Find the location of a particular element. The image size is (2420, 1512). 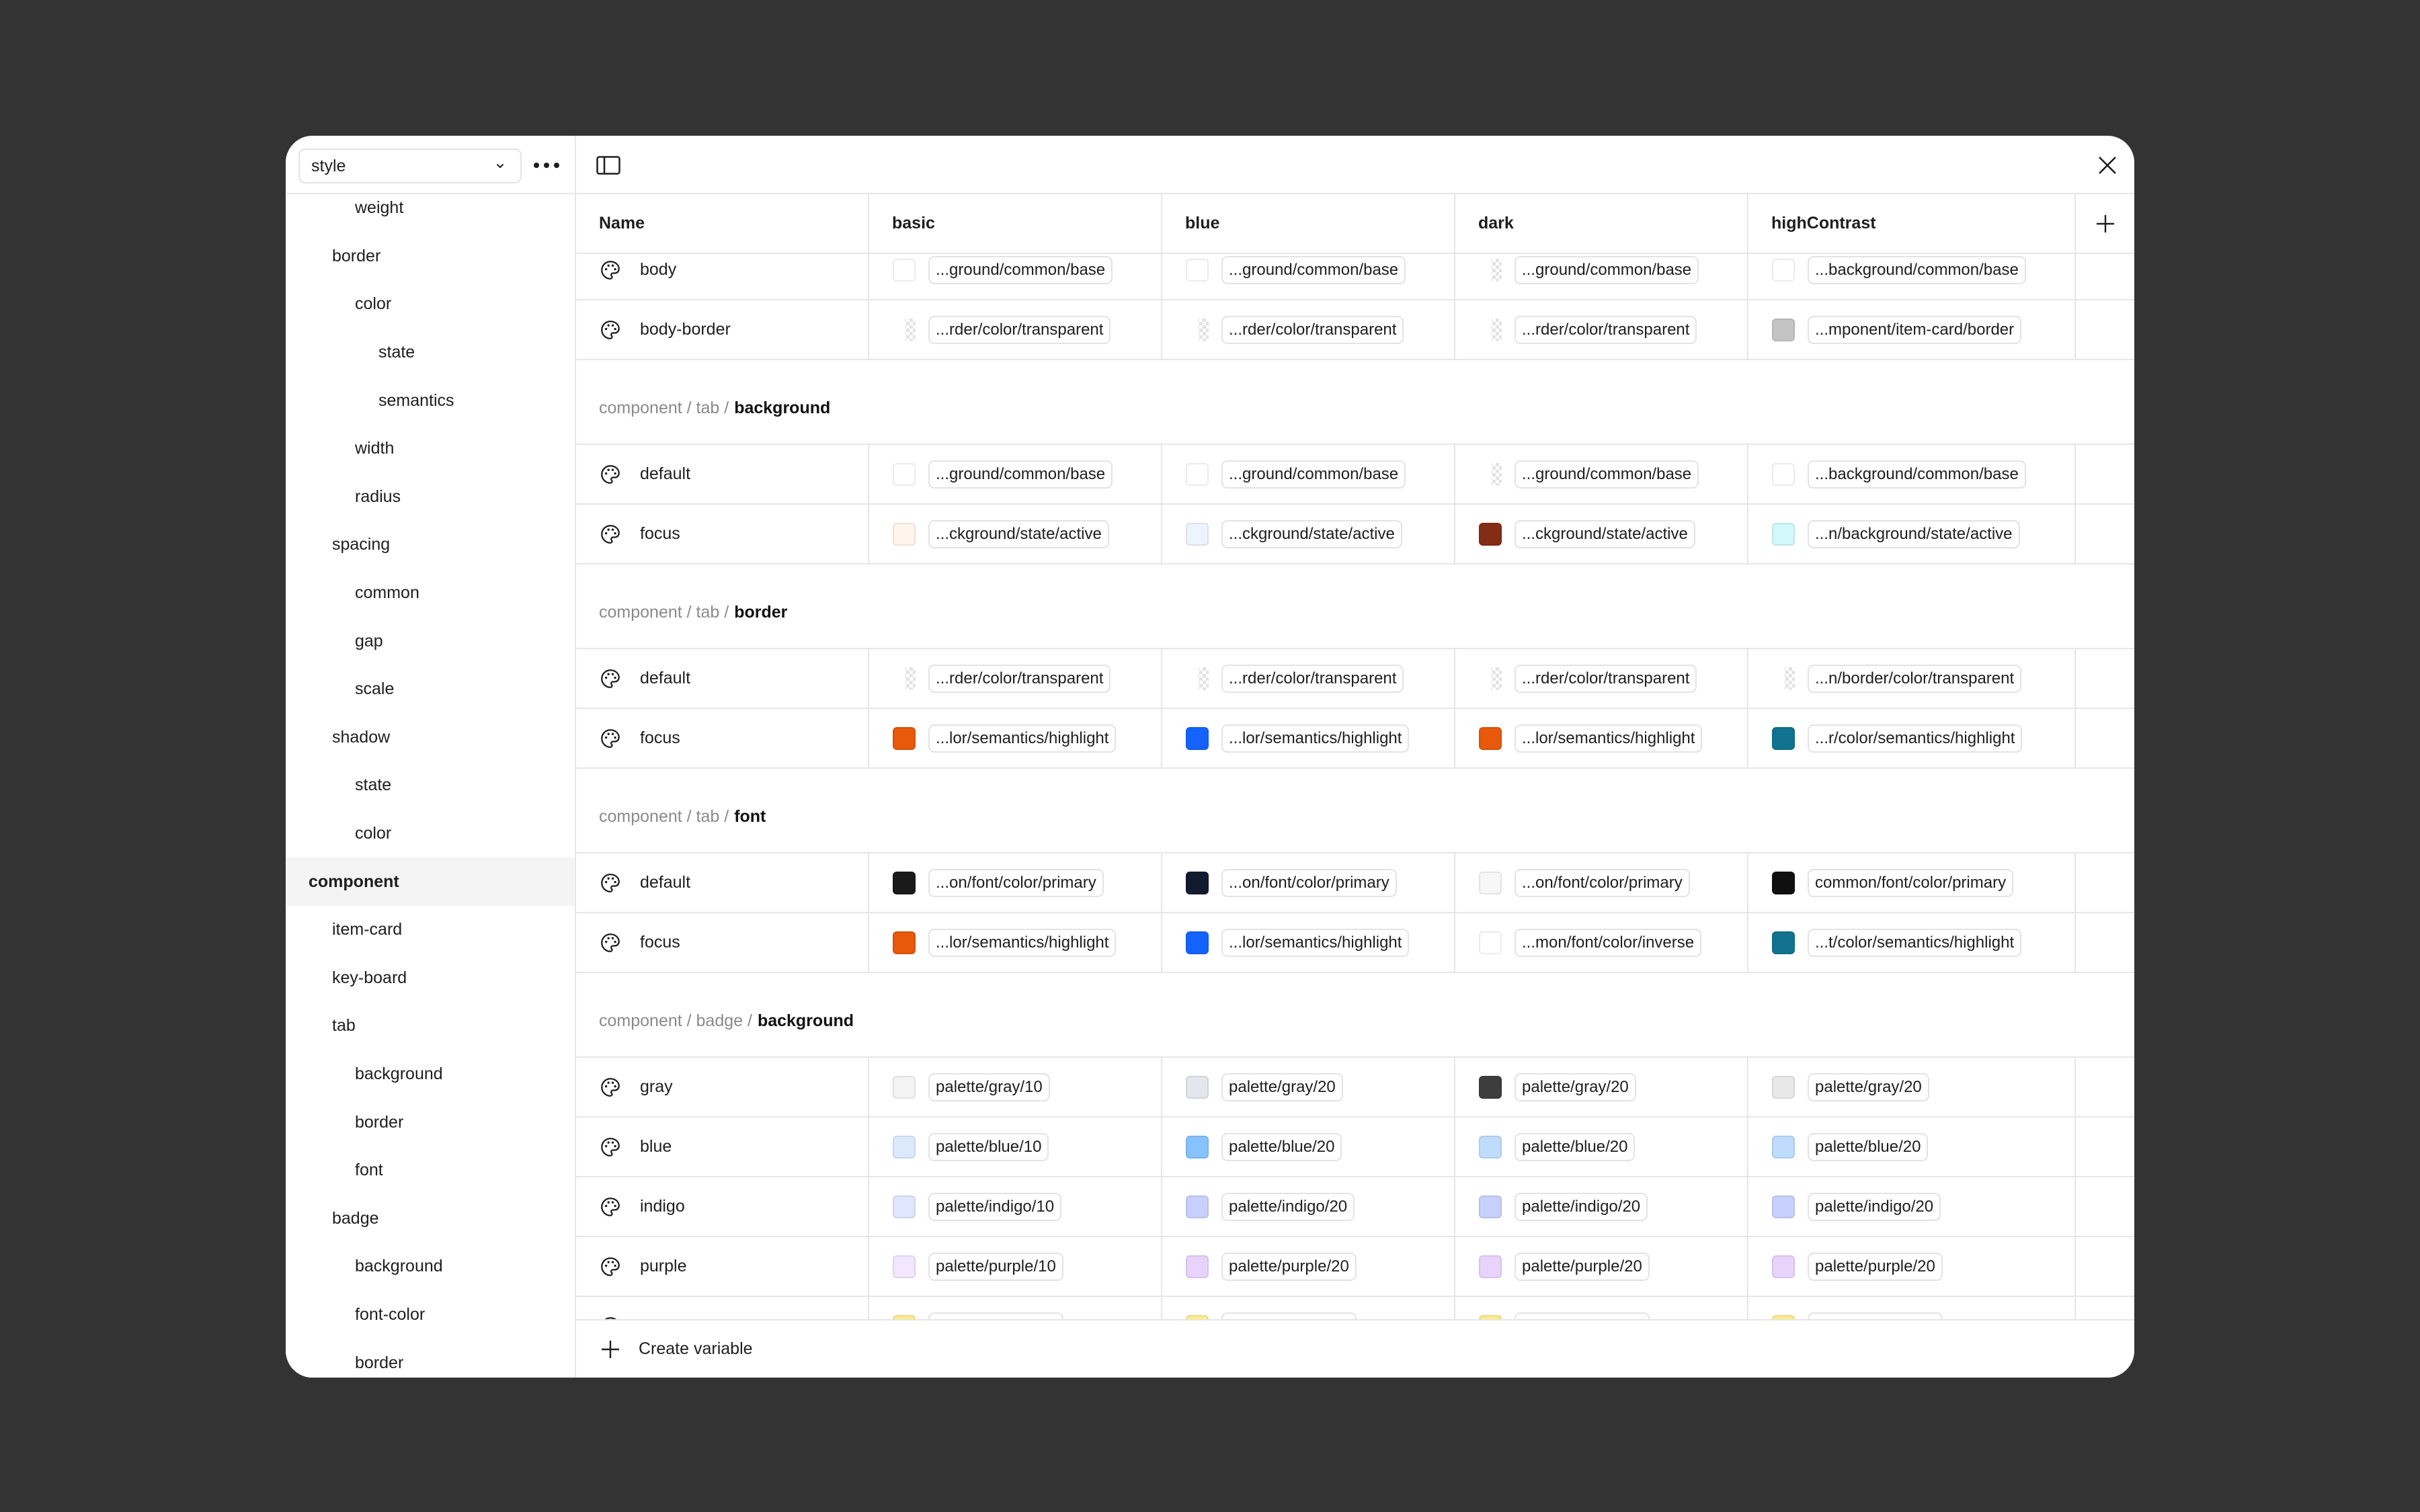

value-cell-dark: ...on/font/color/primary is located at coordinates (1601, 883).